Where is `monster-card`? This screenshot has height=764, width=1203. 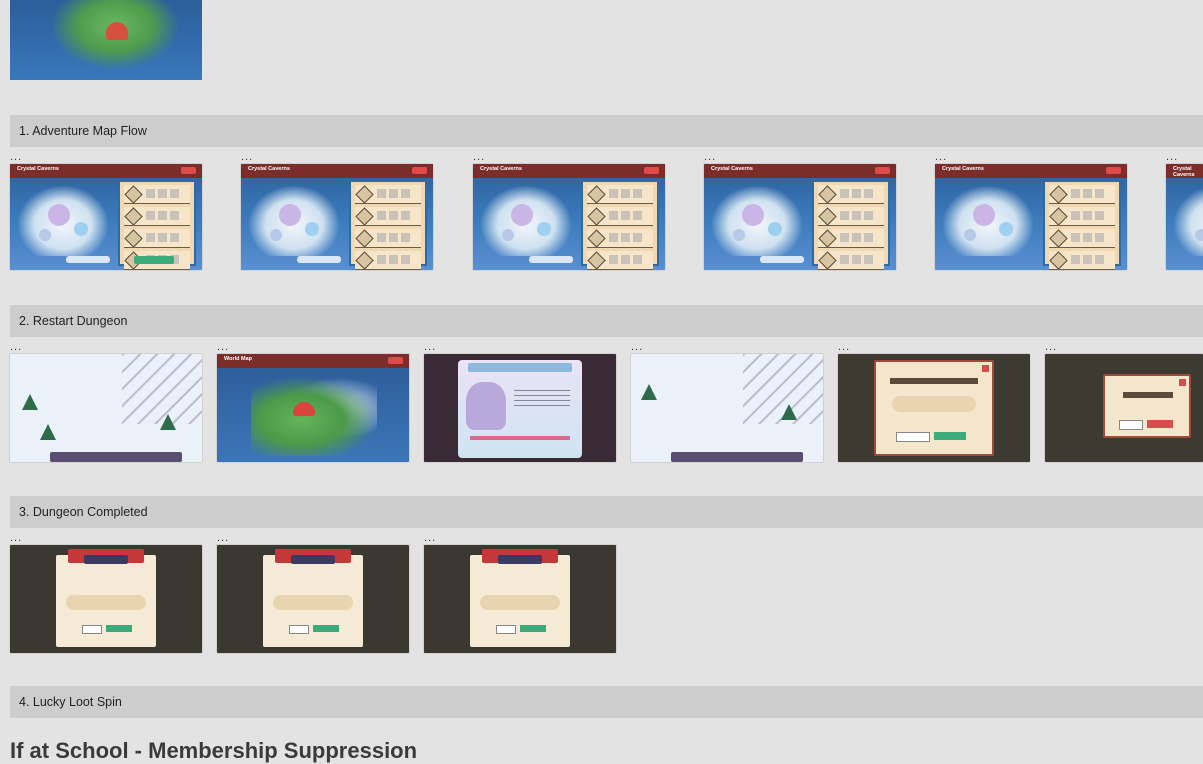 monster-card is located at coordinates (520, 409).